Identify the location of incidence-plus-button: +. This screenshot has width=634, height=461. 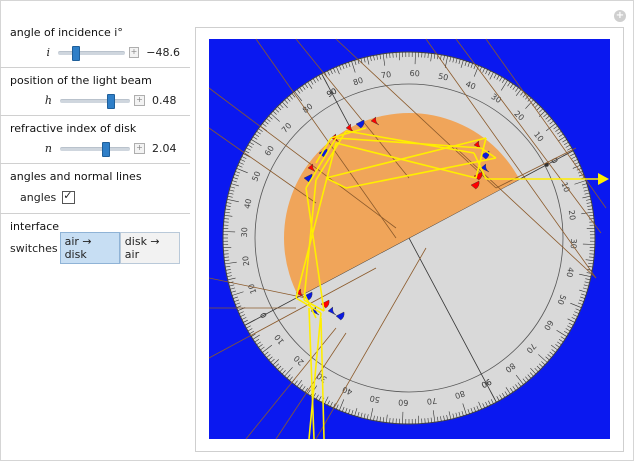
(134, 52).